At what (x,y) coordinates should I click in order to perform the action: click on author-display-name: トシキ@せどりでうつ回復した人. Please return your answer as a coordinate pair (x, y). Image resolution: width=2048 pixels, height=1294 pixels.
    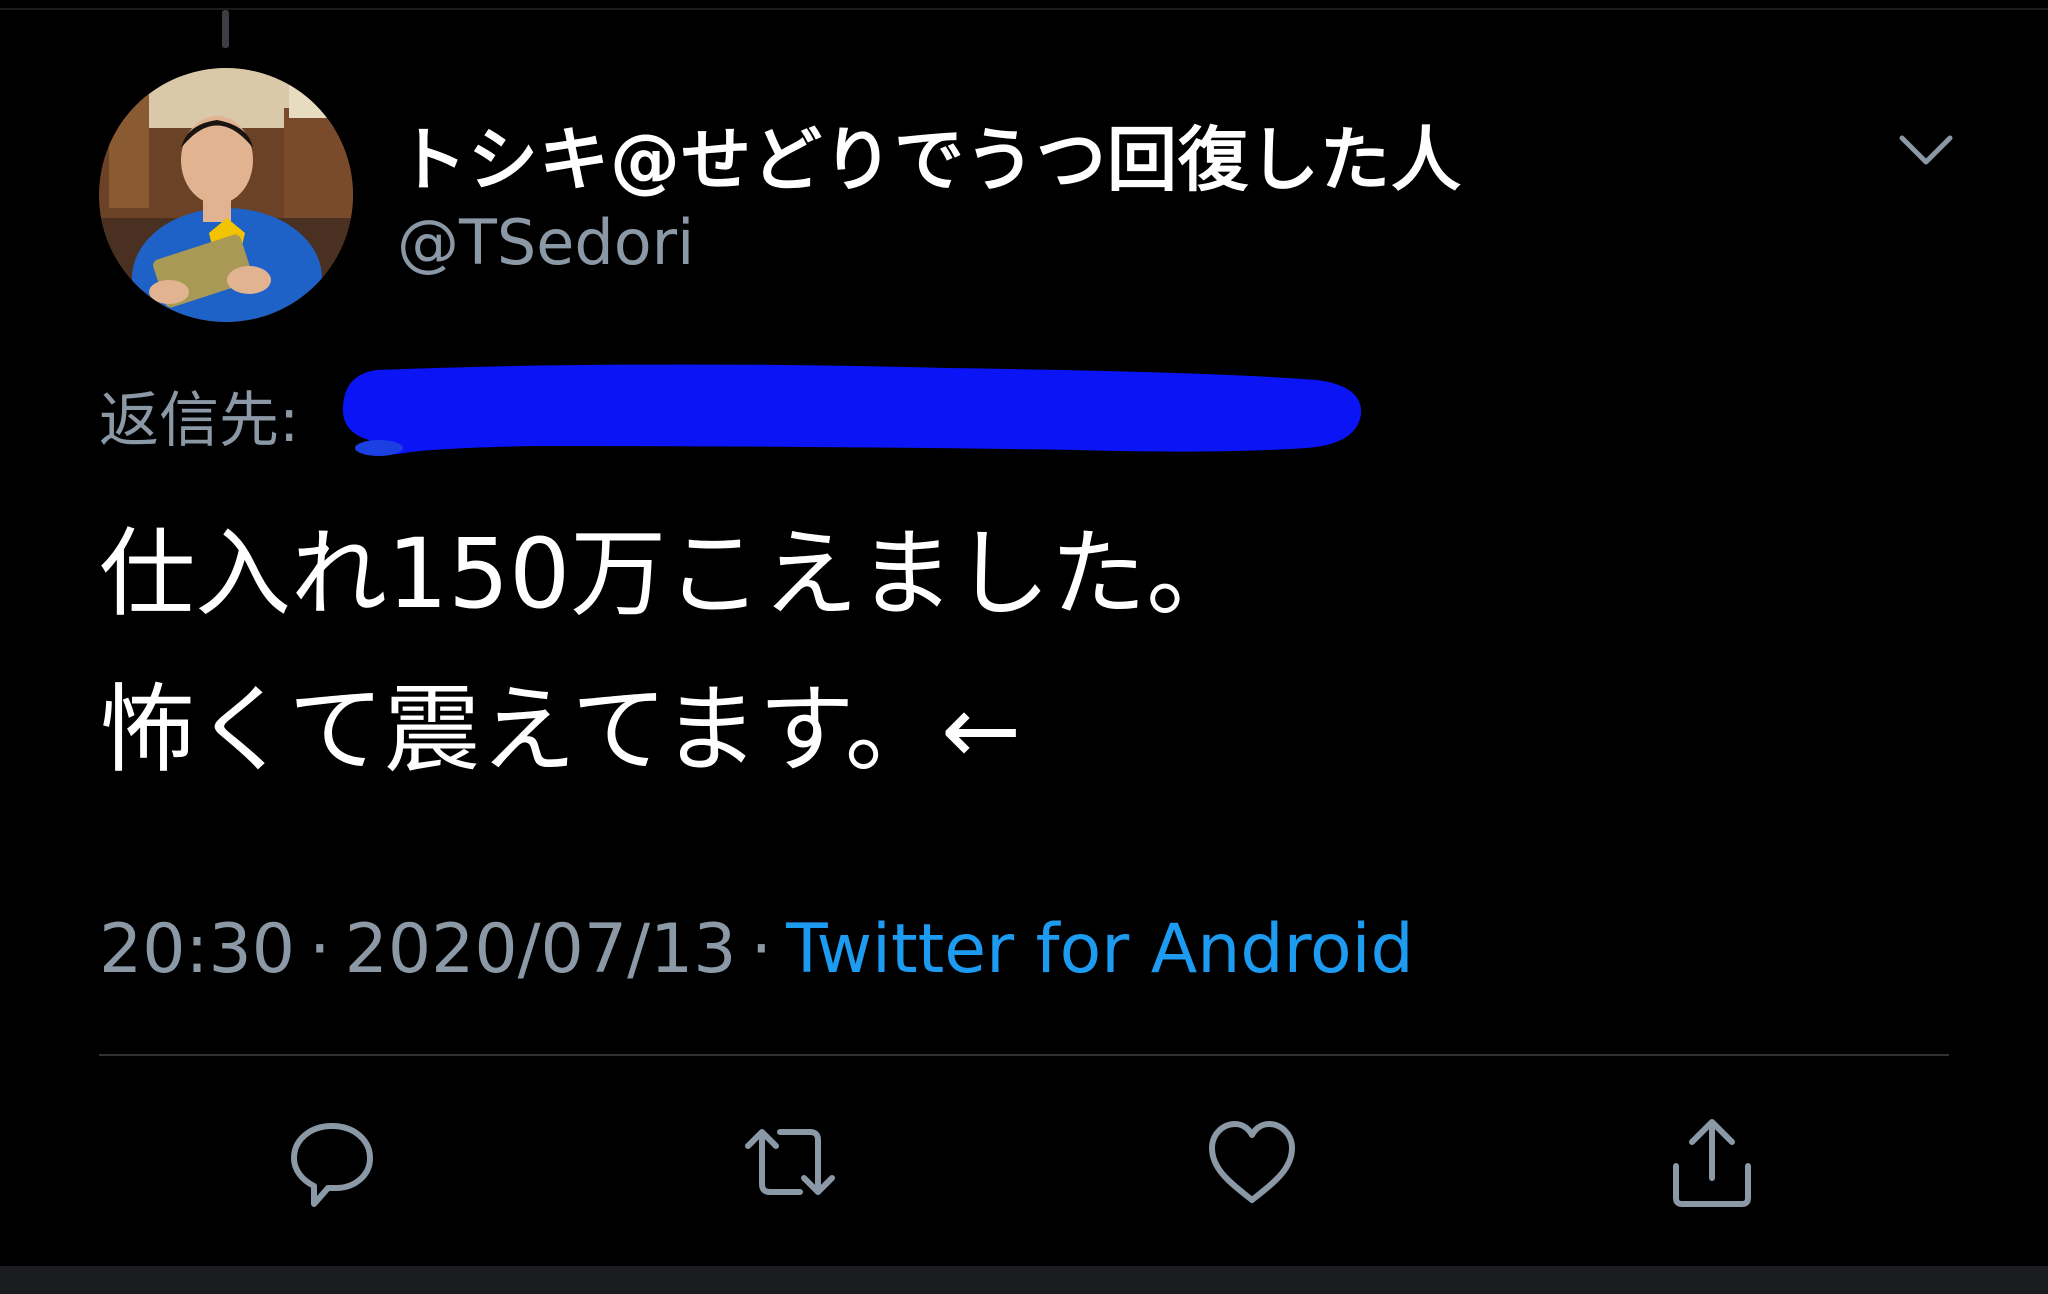
    Looking at the image, I should click on (929, 154).